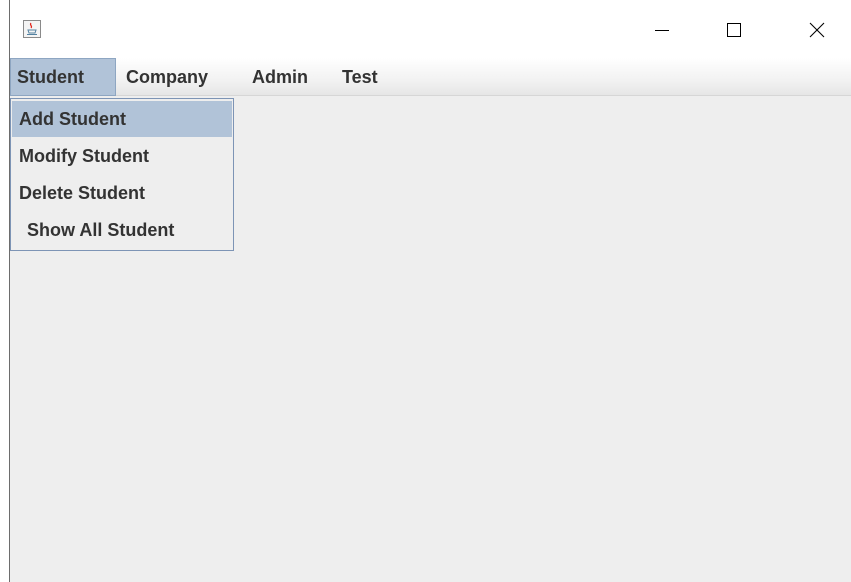 The width and height of the screenshot is (851, 582). Describe the element at coordinates (32, 29) in the screenshot. I see `java-coffee-cup-icon` at that location.